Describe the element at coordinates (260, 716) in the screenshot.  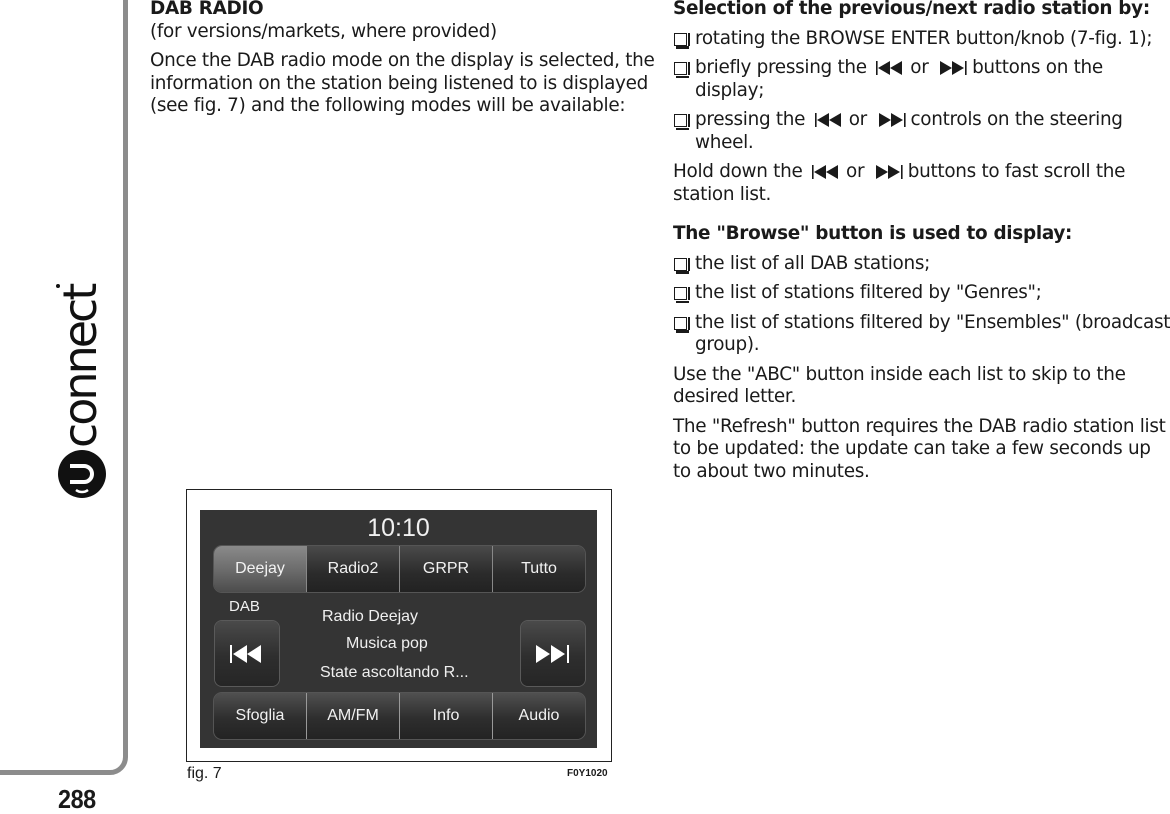
I see `browse-button: Sfoglia` at that location.